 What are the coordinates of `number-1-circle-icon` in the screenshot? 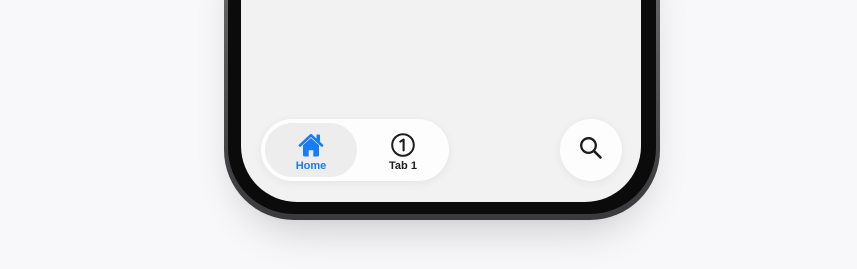 It's located at (403, 145).